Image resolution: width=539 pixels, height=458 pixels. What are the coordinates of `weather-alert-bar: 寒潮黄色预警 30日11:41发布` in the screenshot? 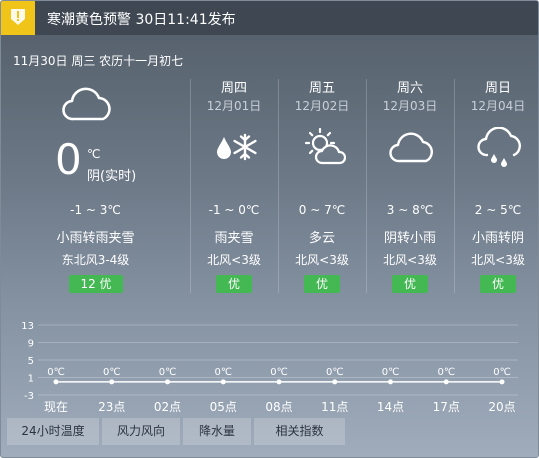 It's located at (269, 18).